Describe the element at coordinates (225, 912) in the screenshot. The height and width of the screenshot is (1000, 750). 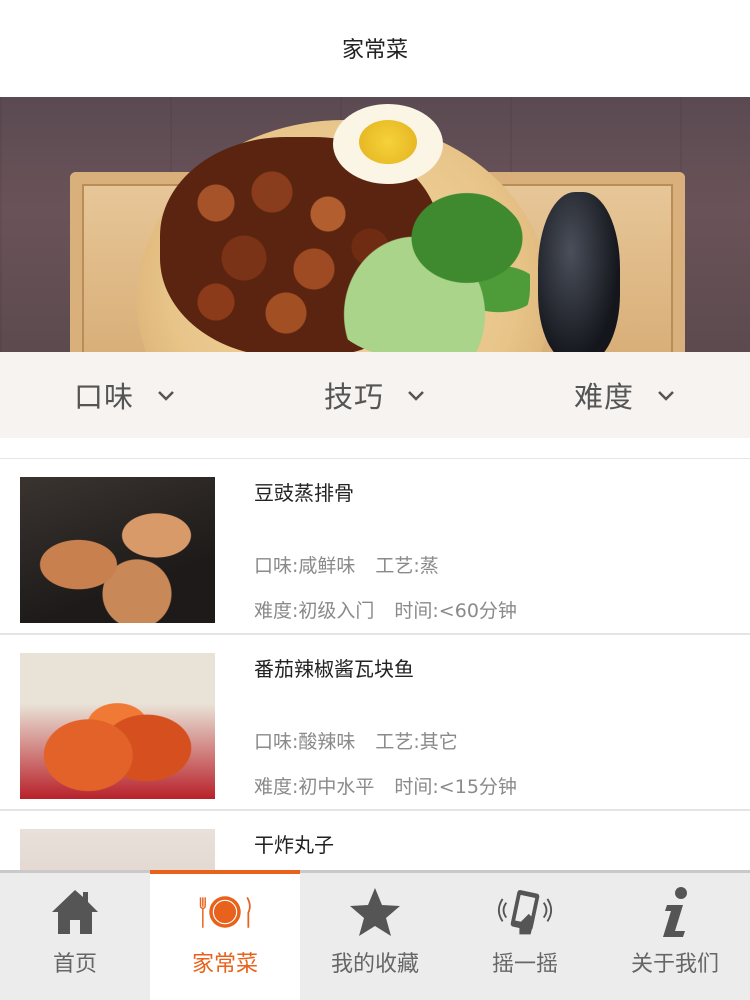
I see `plate-cutlery-icon` at that location.